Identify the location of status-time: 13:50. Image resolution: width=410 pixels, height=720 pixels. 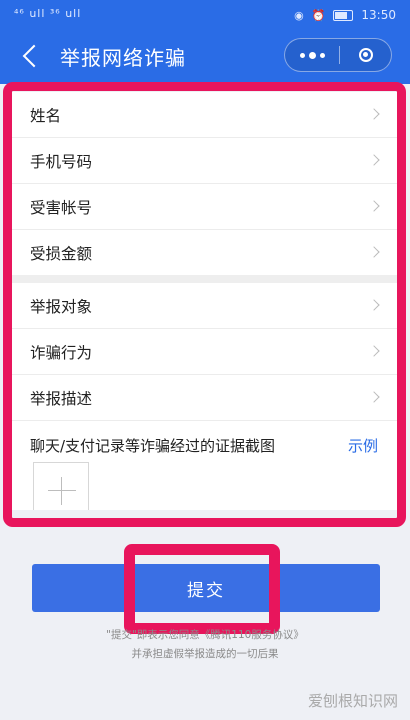
(378, 15).